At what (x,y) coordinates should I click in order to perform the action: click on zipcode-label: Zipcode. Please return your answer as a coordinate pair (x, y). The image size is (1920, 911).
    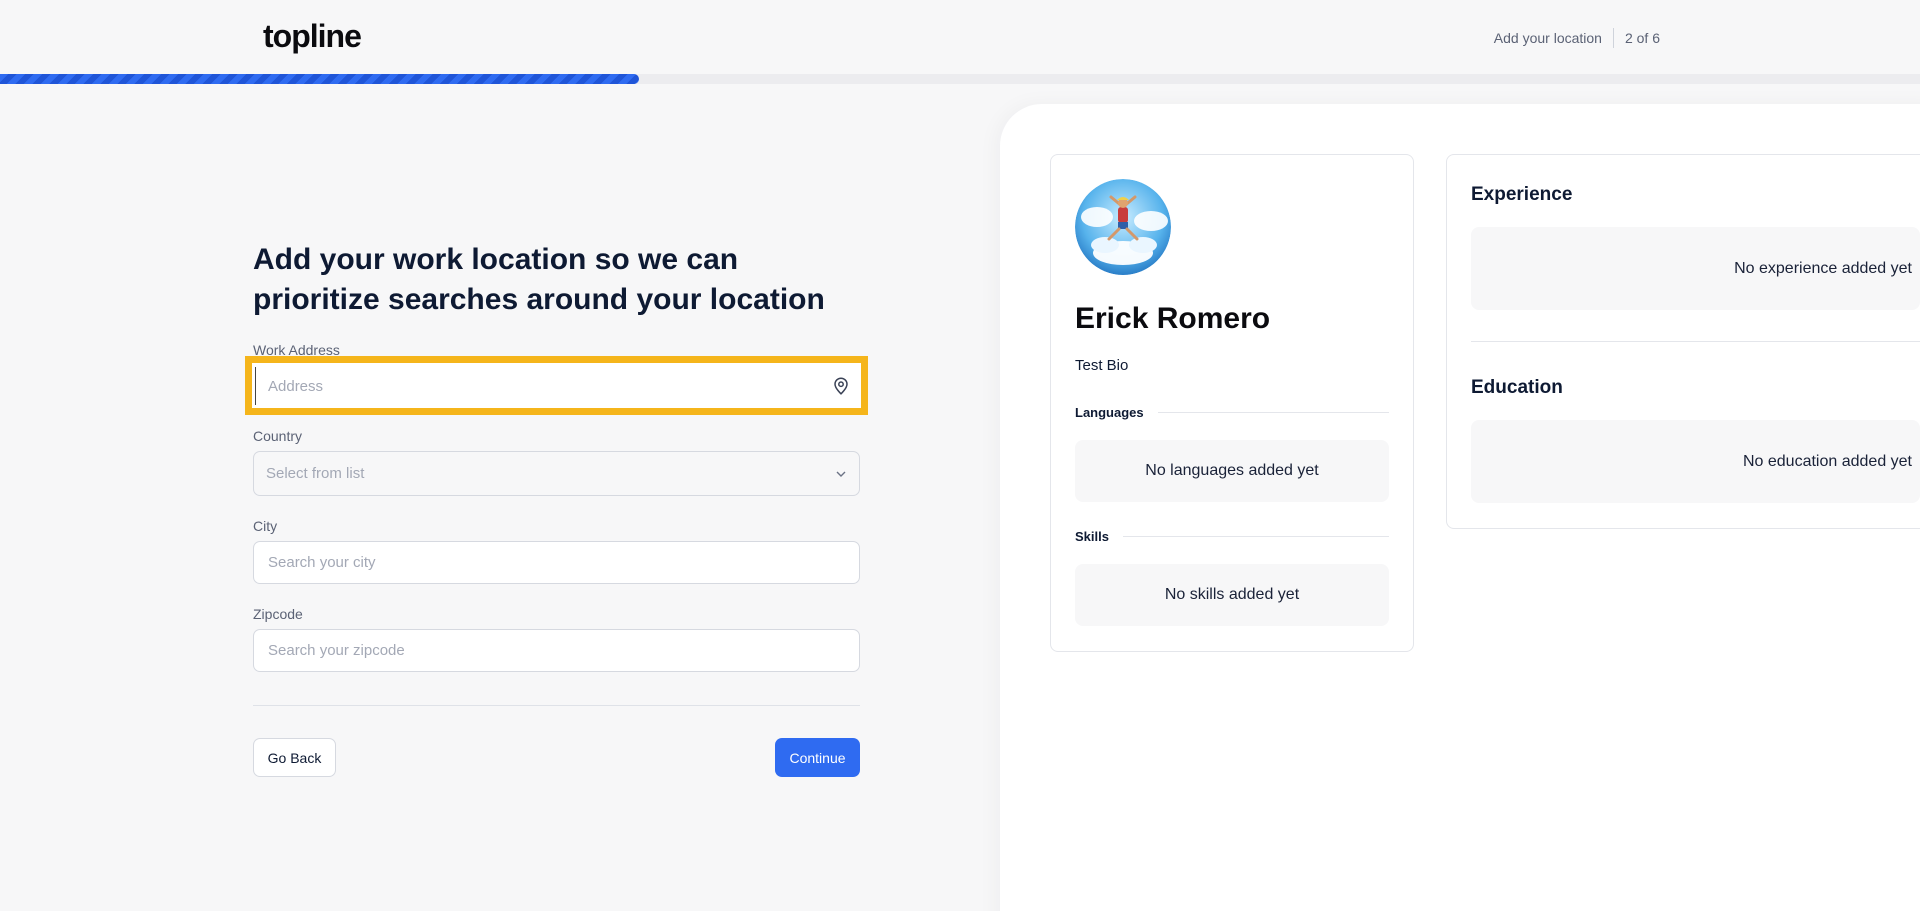
    Looking at the image, I should click on (278, 614).